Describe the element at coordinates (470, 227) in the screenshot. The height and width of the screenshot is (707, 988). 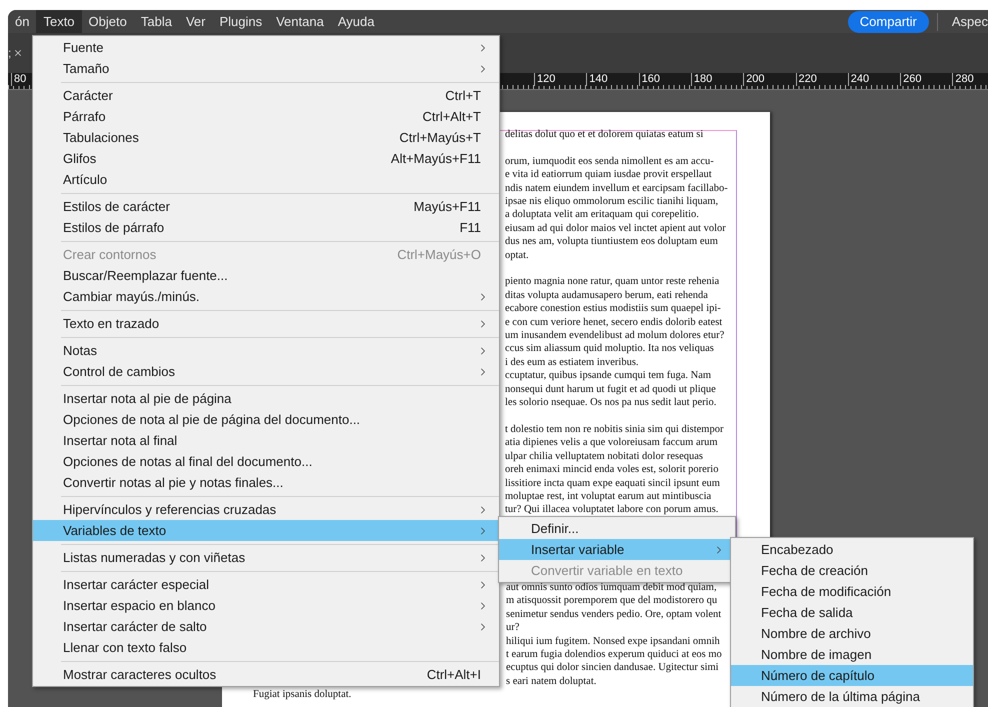
I see `shortcut-label: F11` at that location.